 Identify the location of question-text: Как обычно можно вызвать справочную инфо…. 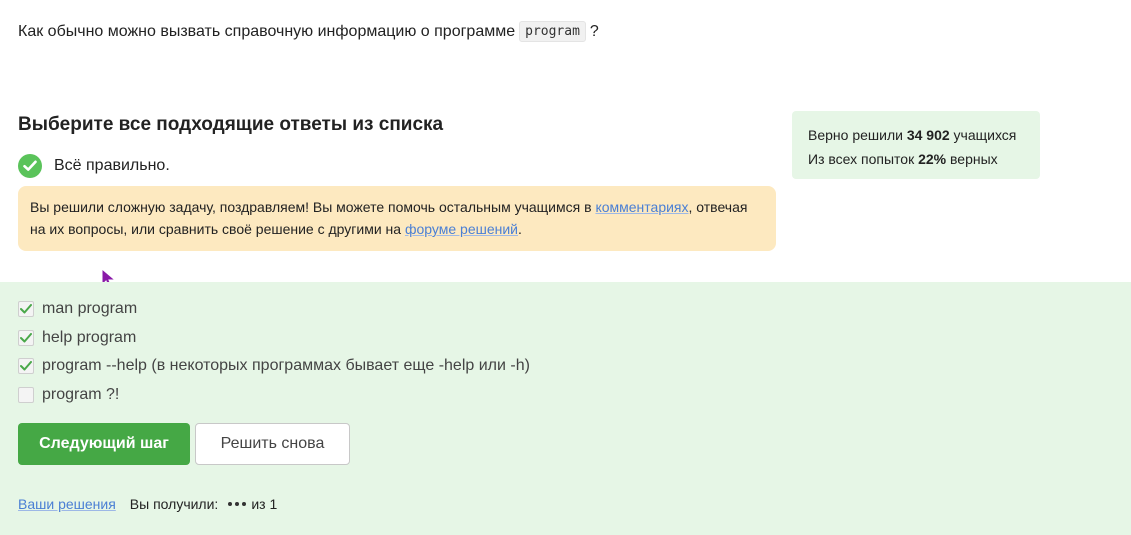
(308, 31).